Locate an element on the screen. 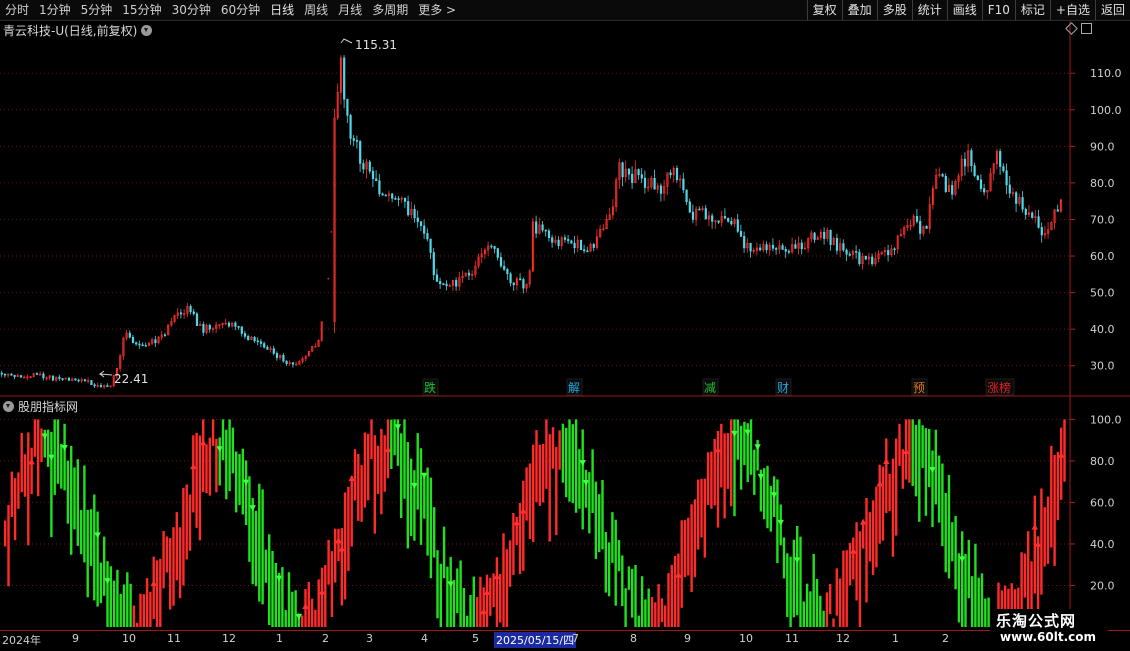  diamond-icon is located at coordinates (1071, 28).